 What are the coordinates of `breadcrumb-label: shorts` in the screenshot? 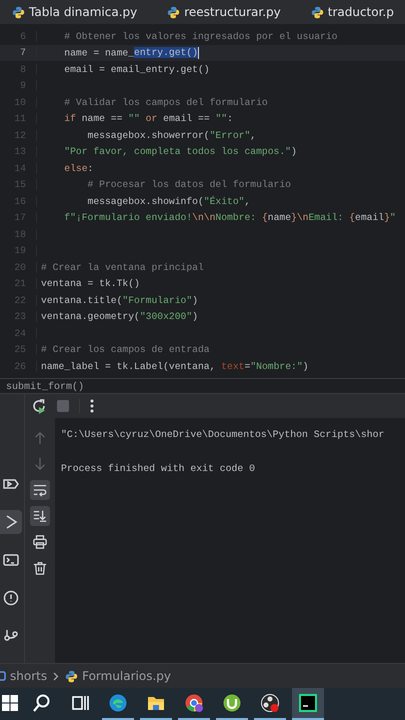 It's located at (29, 676).